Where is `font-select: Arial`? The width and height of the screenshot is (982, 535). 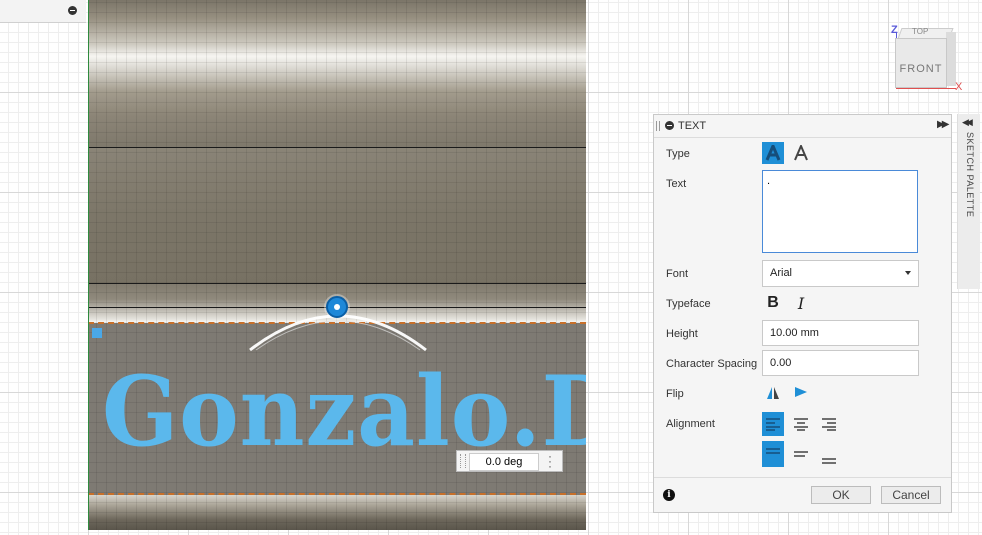
font-select: Arial is located at coordinates (840, 273).